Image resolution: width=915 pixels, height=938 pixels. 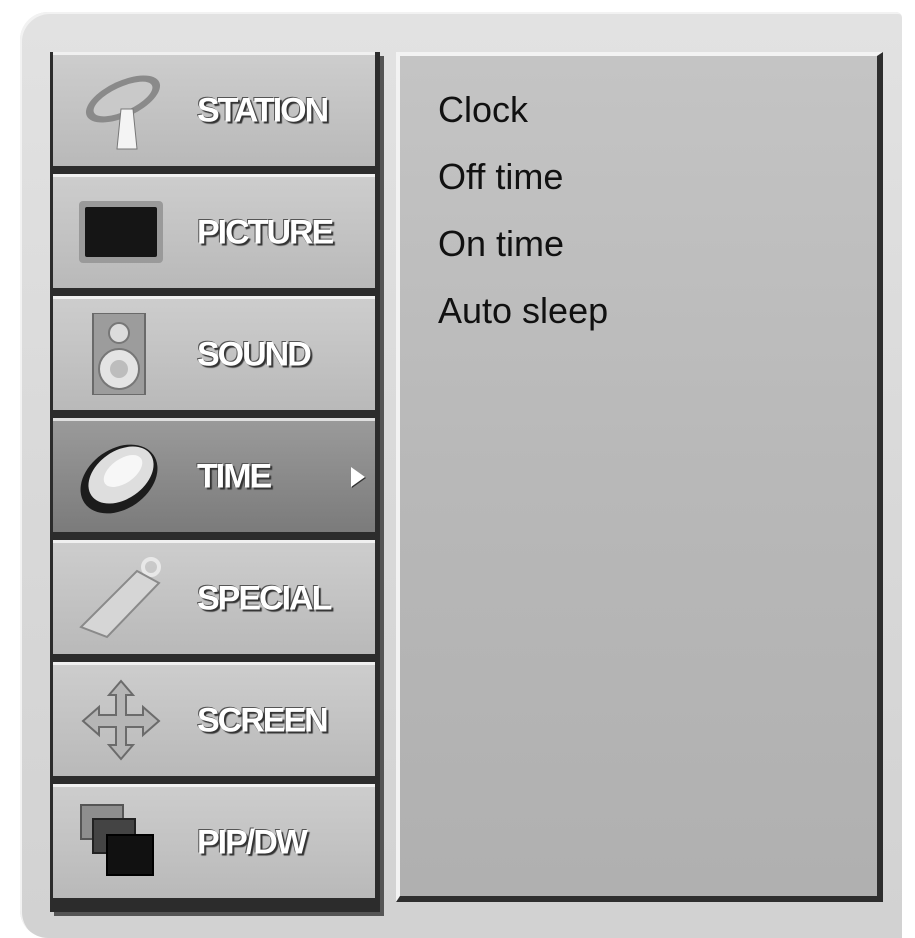 I want to click on menu-label-sound: SOUND, so click(x=254, y=354).